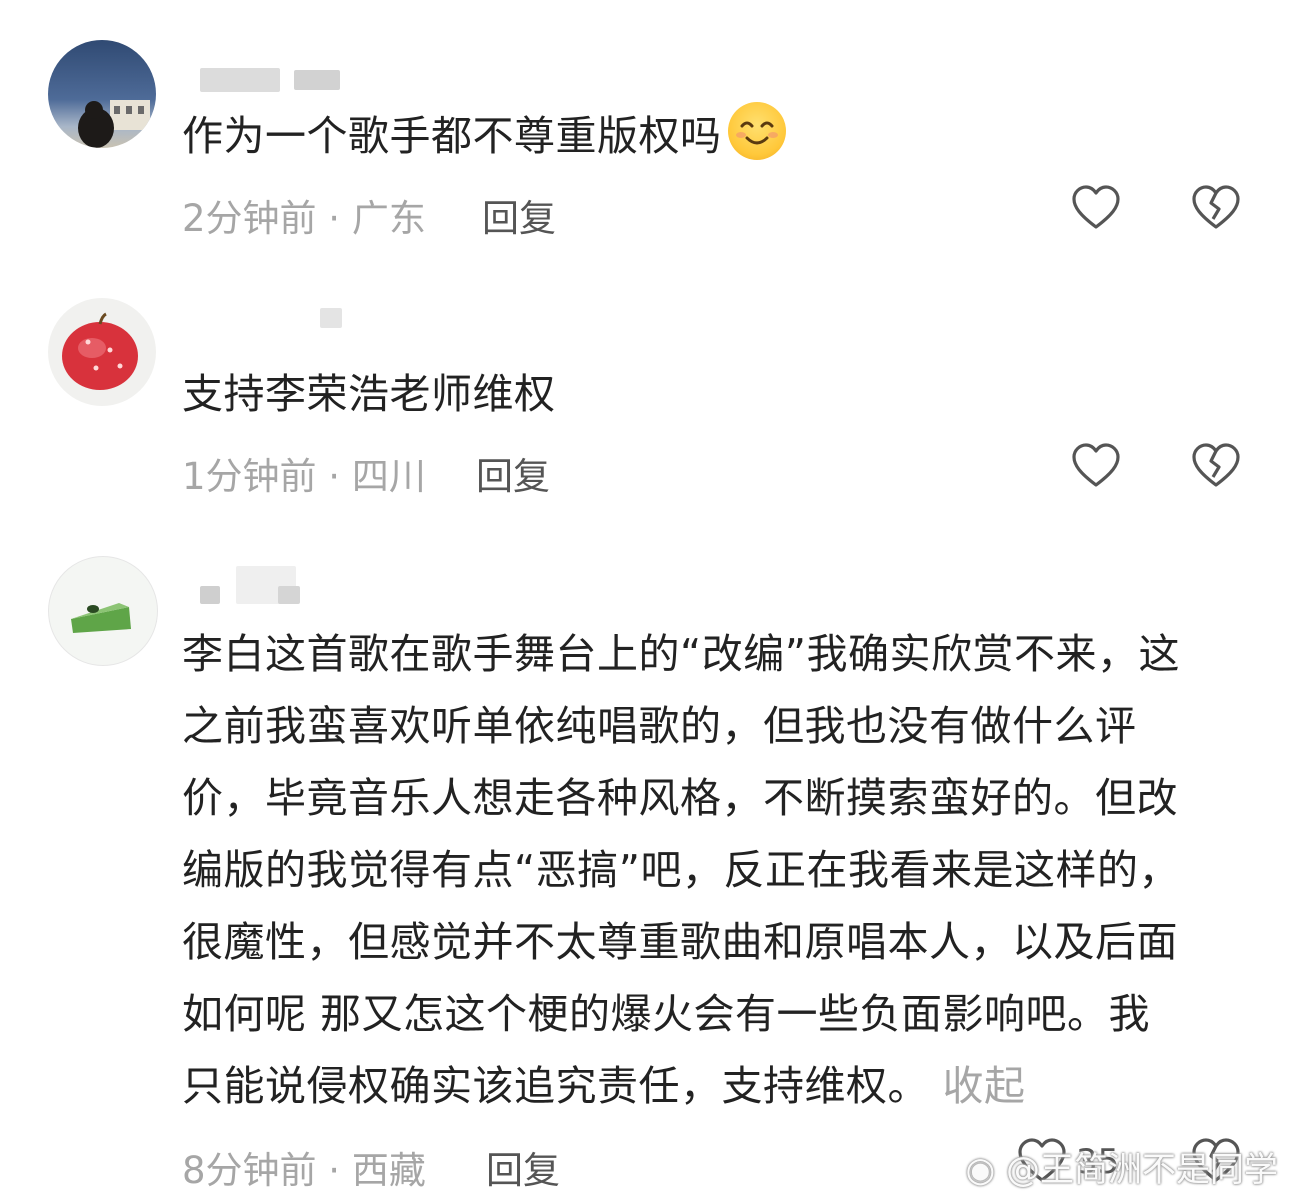 The height and width of the screenshot is (1201, 1290). I want to click on watermark: ◉ @王简洲不是同学, so click(1122, 1166).